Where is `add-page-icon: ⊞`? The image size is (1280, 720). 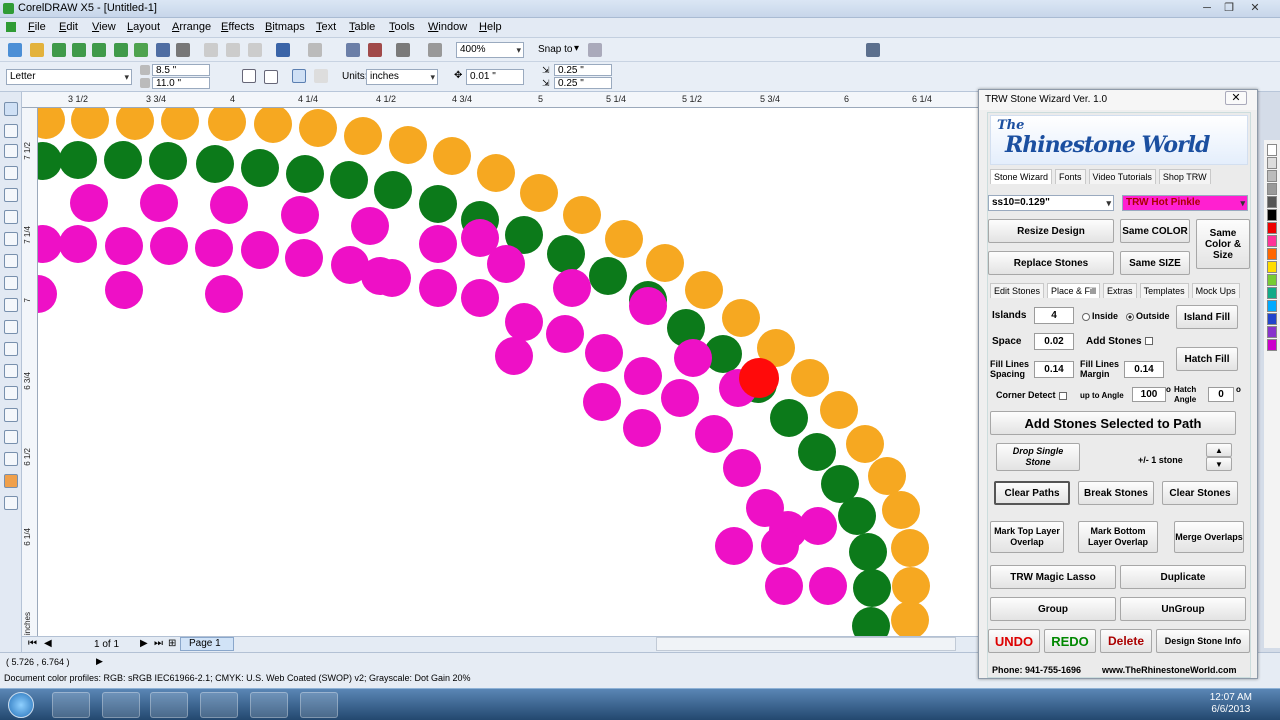 add-page-icon: ⊞ is located at coordinates (172, 643).